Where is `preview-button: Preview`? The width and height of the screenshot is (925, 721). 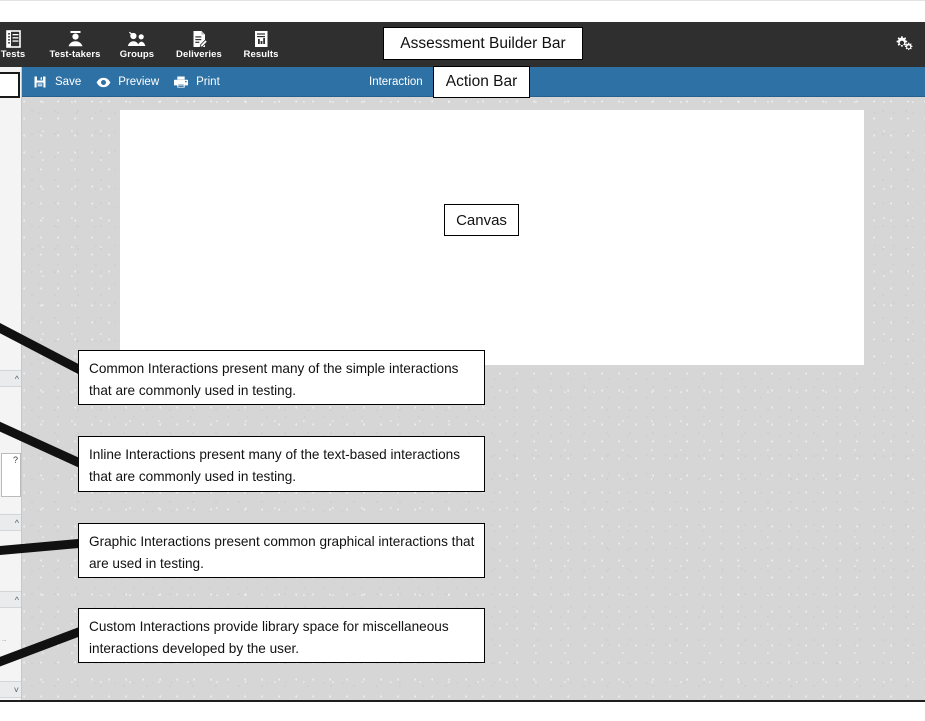 preview-button: Preview is located at coordinates (132, 82).